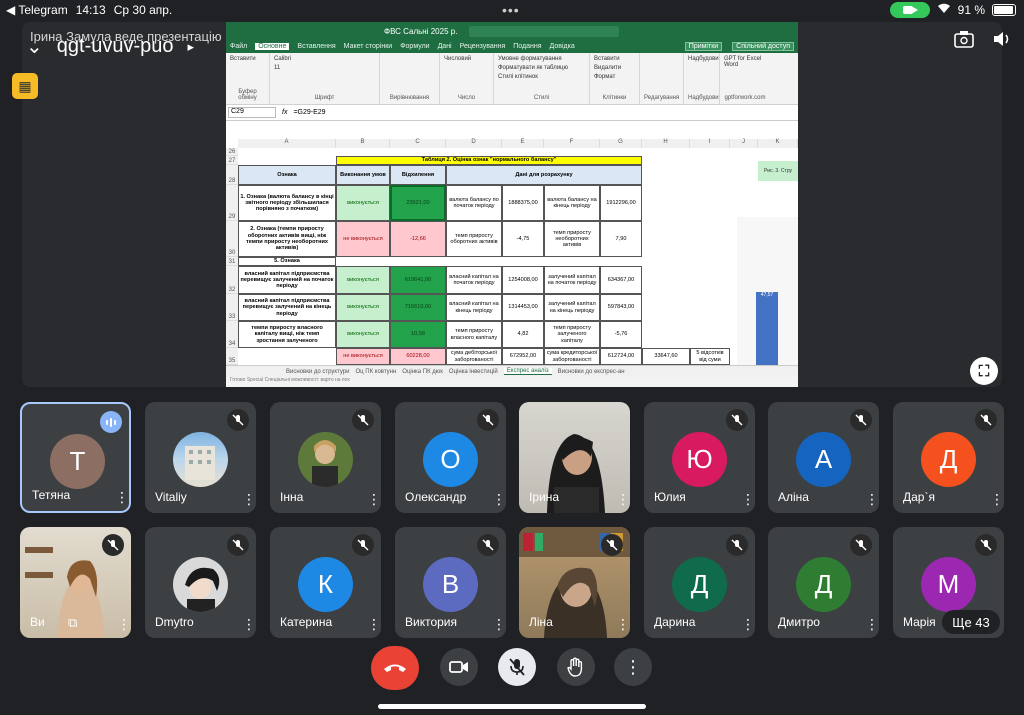  I want to click on avatar: А, so click(823, 459).